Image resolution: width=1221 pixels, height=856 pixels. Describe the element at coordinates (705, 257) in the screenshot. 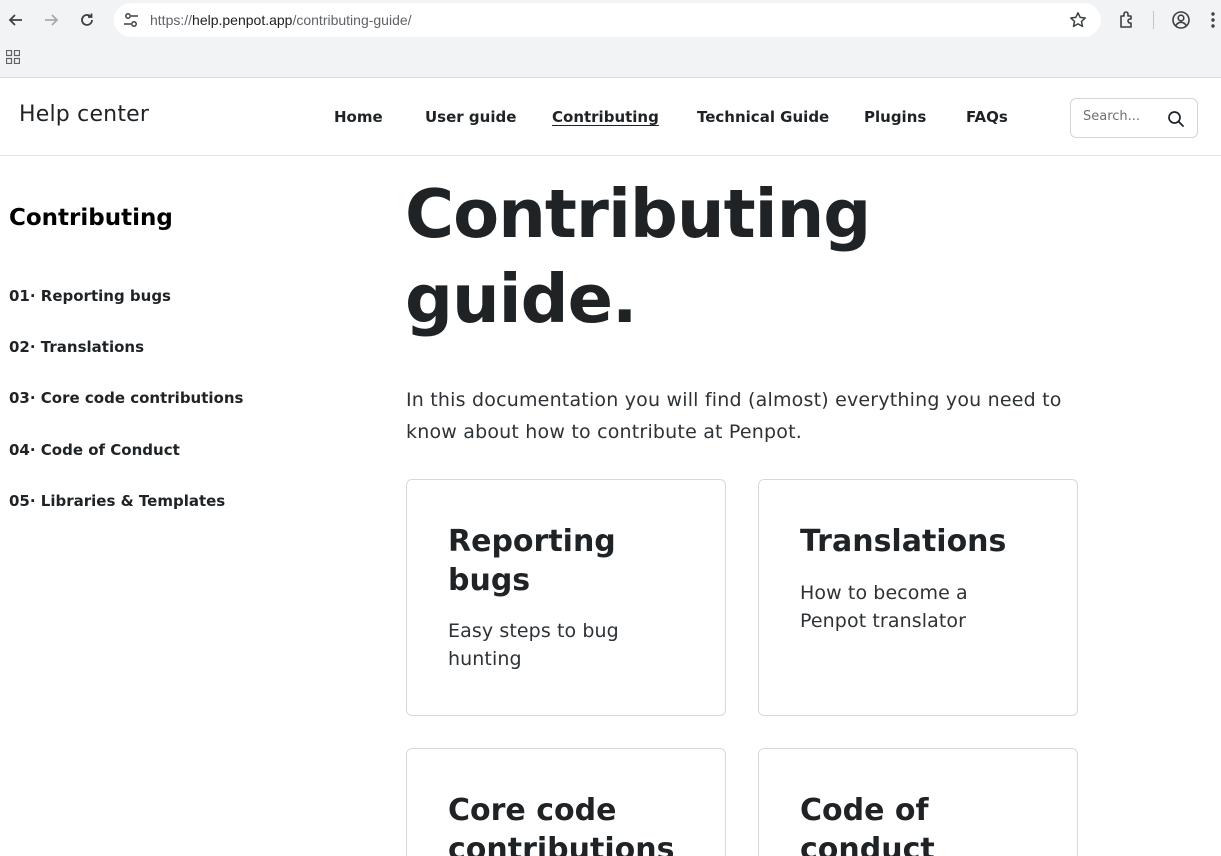

I see `page-title: Contributing guide.` at that location.